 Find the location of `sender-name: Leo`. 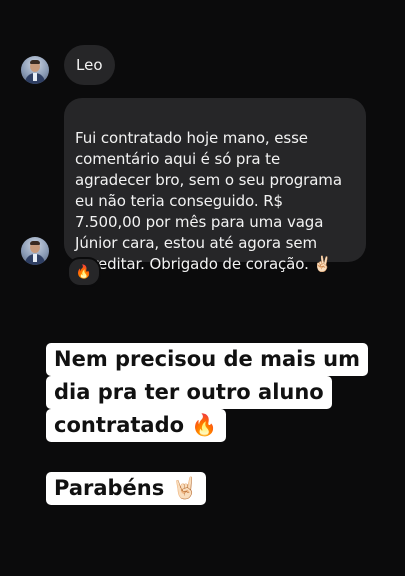

sender-name: Leo is located at coordinates (89, 64).